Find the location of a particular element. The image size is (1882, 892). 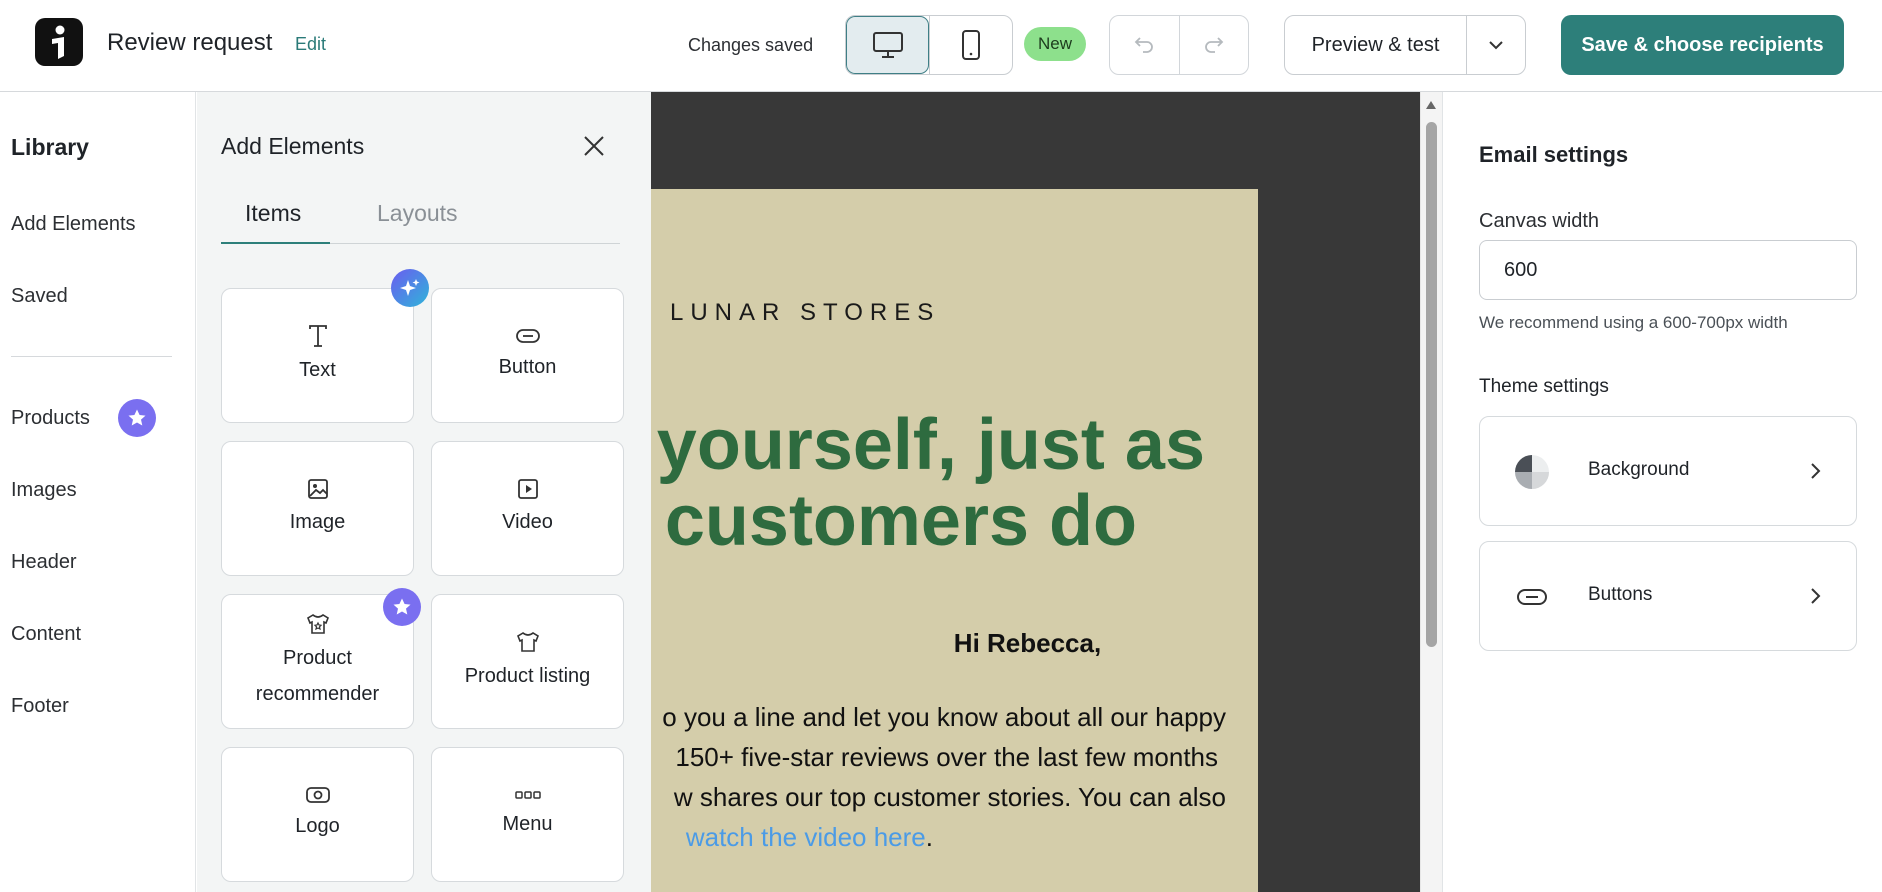

save-status: Changes saved is located at coordinates (751, 45).